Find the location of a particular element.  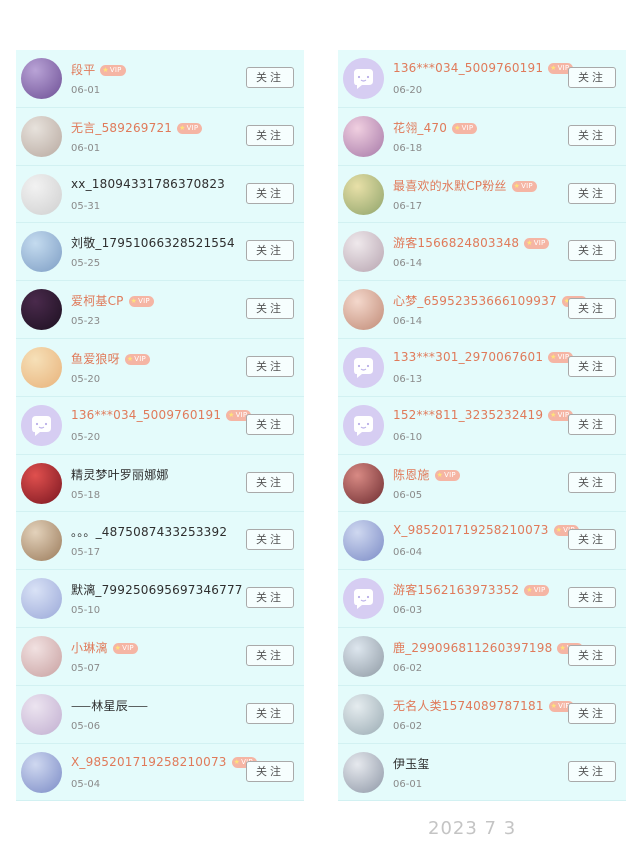

follow-list-item: 鹿_299096811260397198VIP 06-02 关注 is located at coordinates (482, 657).